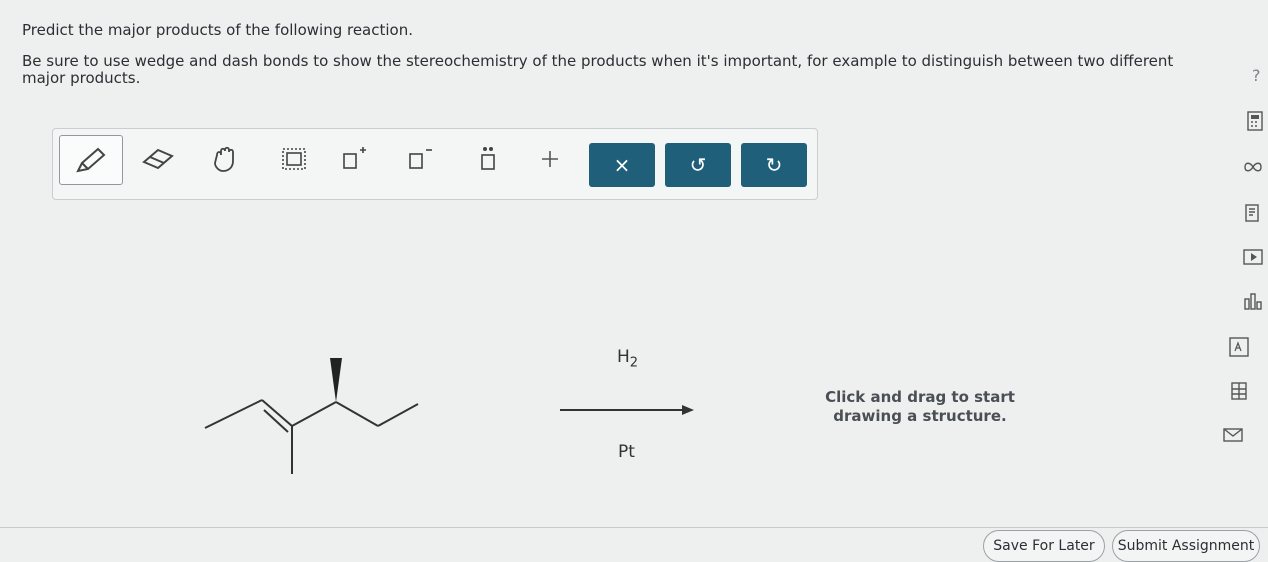 This screenshot has height=562, width=1268. I want to click on charge-minus-tool, so click(420, 159).